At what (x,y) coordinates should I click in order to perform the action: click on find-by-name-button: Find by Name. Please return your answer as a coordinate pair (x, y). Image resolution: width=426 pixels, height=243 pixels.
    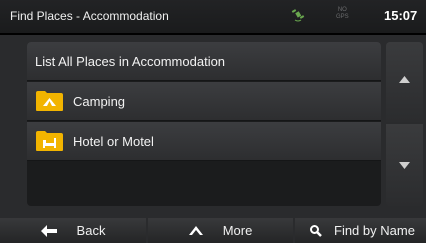
    Looking at the image, I should click on (360, 230).